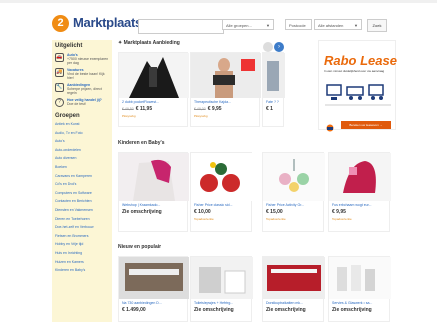 Image resolution: width=437 pixels, height=322 pixels. I want to click on logo-icon: 2, so click(60, 23).